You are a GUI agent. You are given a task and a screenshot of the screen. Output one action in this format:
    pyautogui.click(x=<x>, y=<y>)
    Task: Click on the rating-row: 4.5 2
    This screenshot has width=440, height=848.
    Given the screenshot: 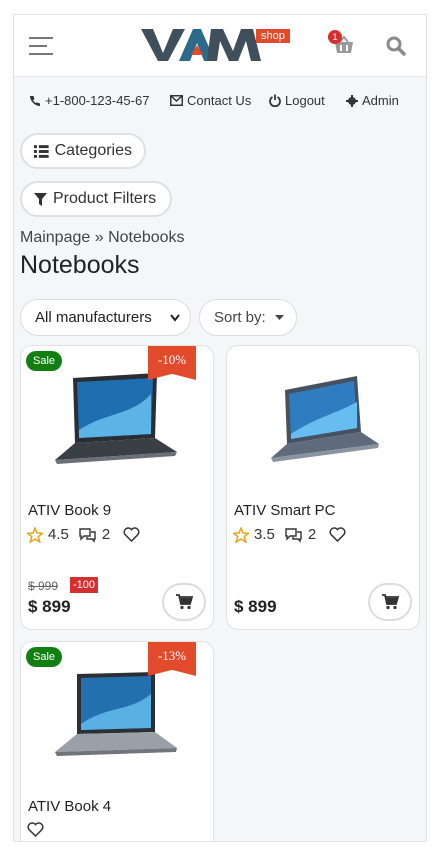 What is the action you would take?
    pyautogui.click(x=83, y=534)
    